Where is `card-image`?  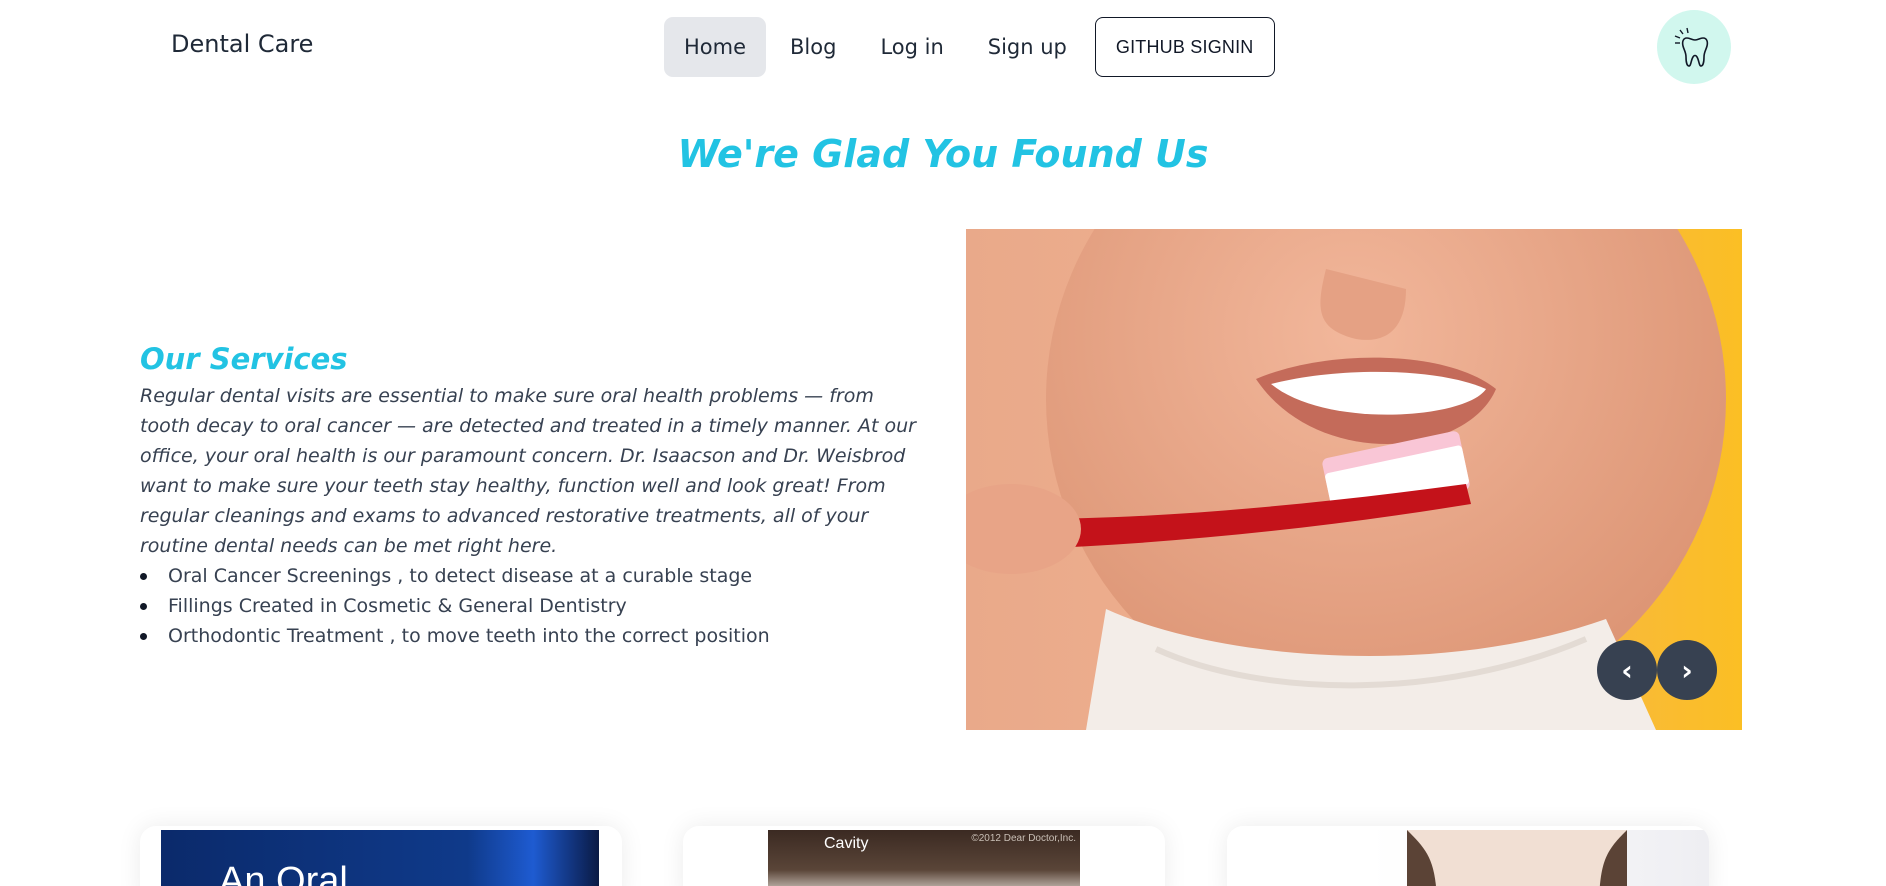
card-image is located at coordinates (1468, 858).